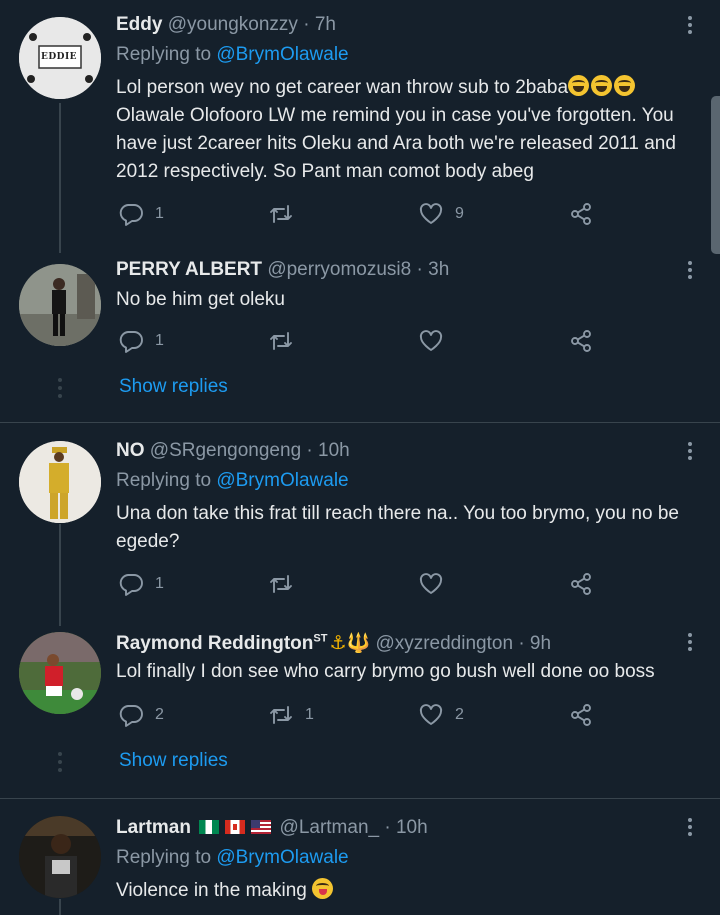  Describe the element at coordinates (130, 450) in the screenshot. I see `display-name: NO` at that location.